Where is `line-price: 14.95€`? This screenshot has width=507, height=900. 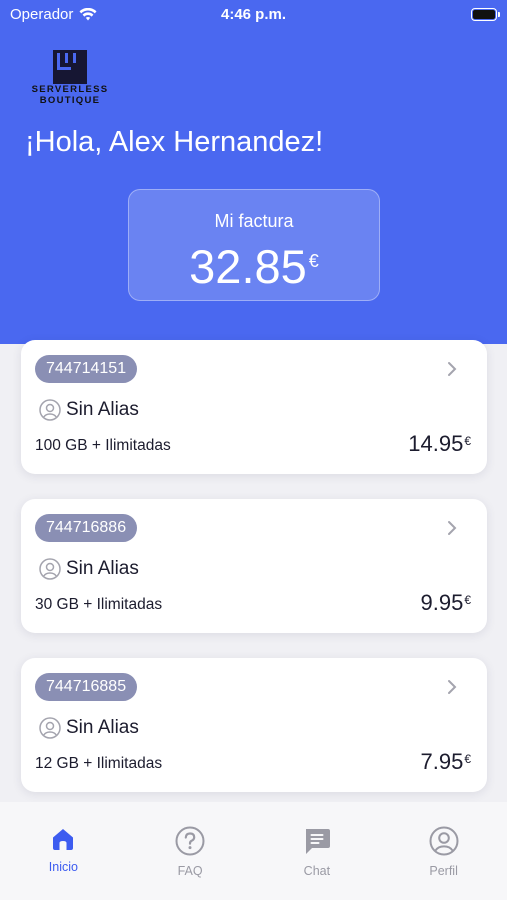
line-price: 14.95€ is located at coordinates (439, 444).